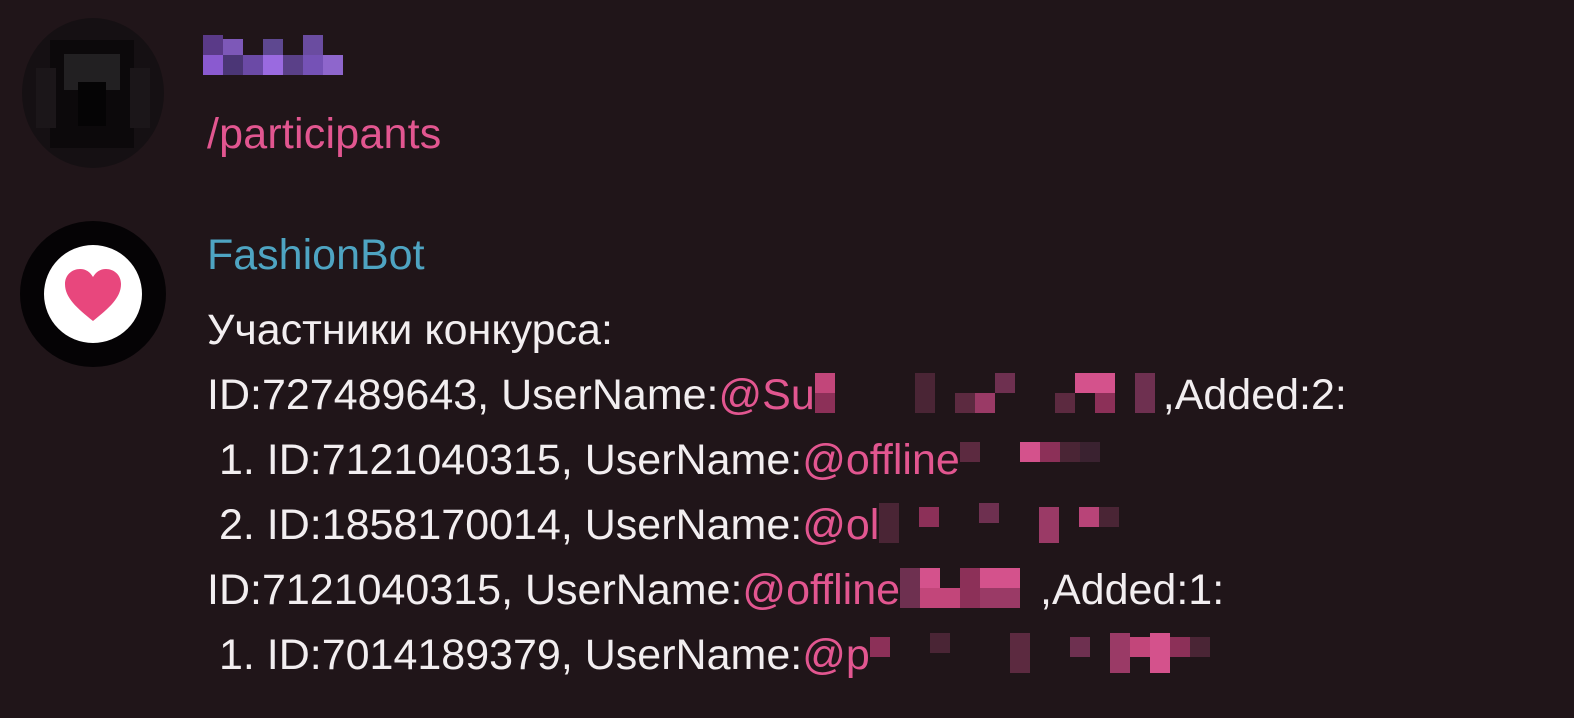 The width and height of the screenshot is (1574, 718). I want to click on added-count: ,Added:1:, so click(1132, 590).